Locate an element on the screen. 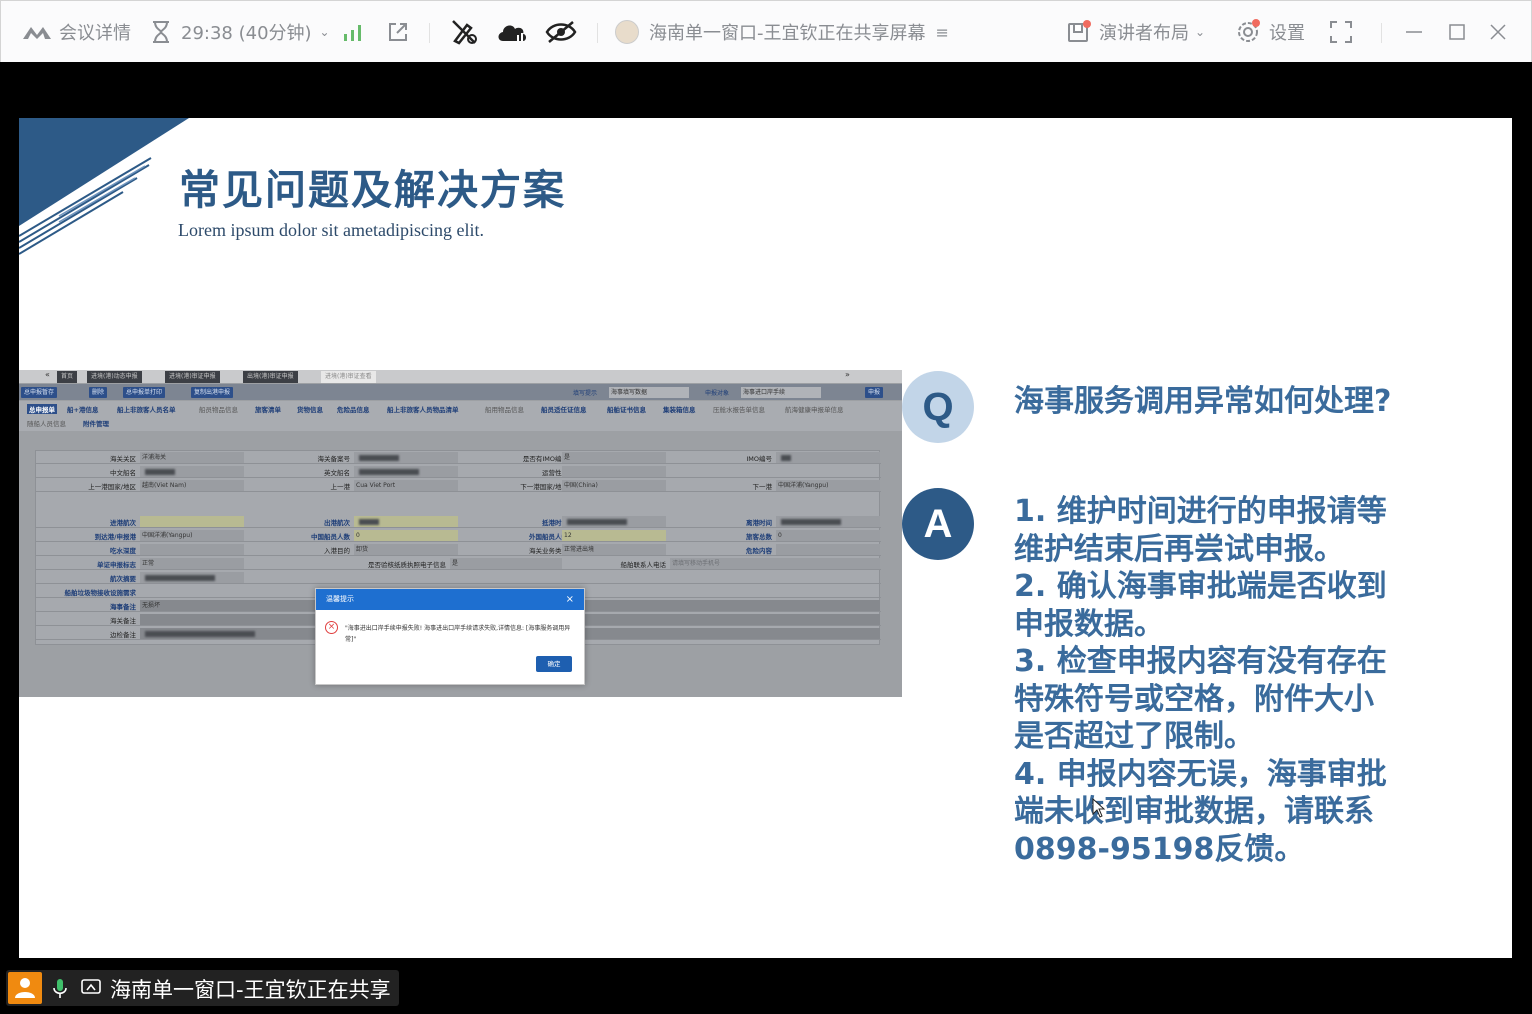 Image resolution: width=1532 pixels, height=1014 pixels. timer-button: 29:38 (40分钟) ⌄ is located at coordinates (240, 32).